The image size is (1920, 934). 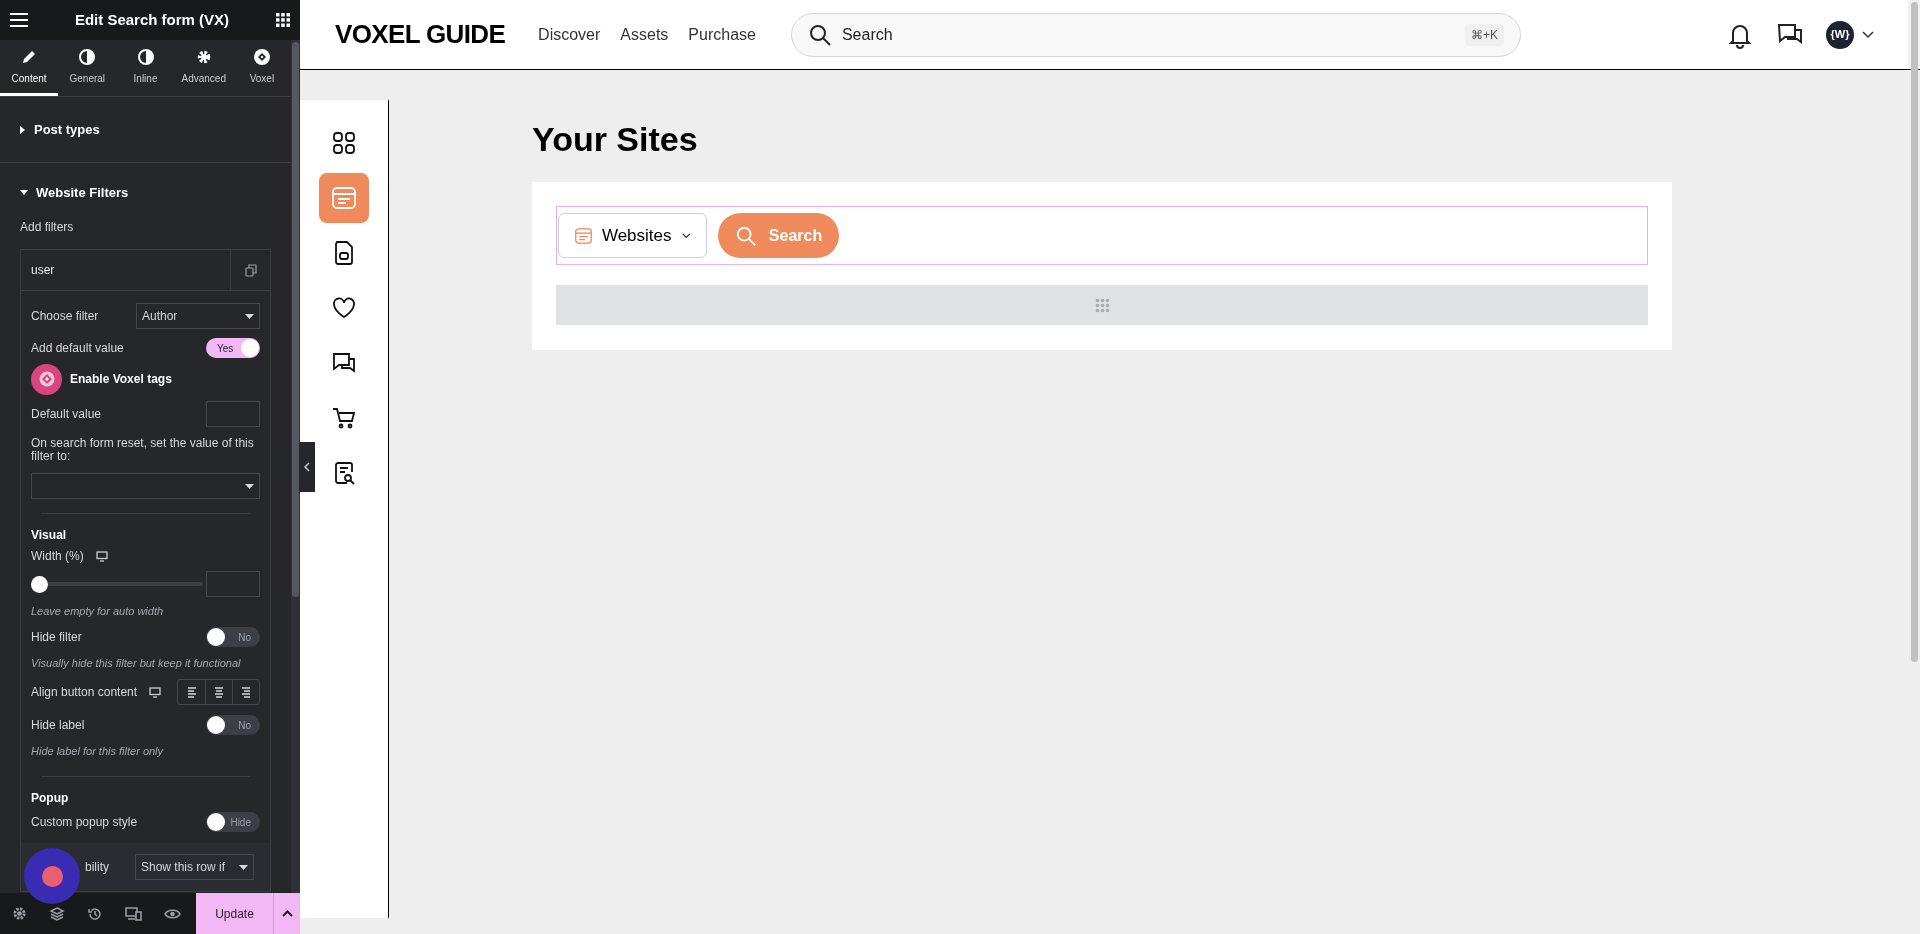 I want to click on control-label: Align button content, so click(x=84, y=692).